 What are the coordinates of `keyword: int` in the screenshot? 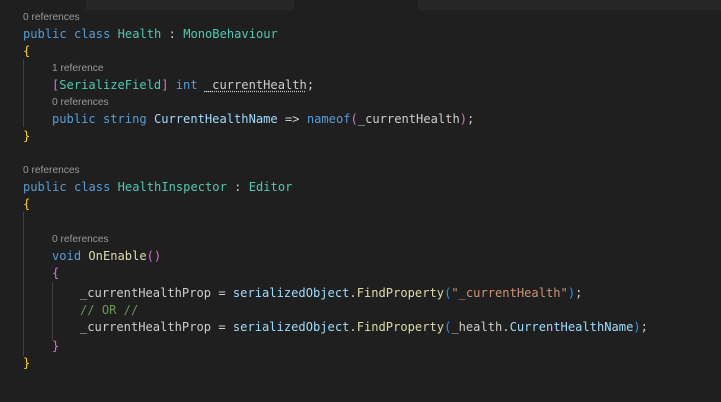 It's located at (186, 85).